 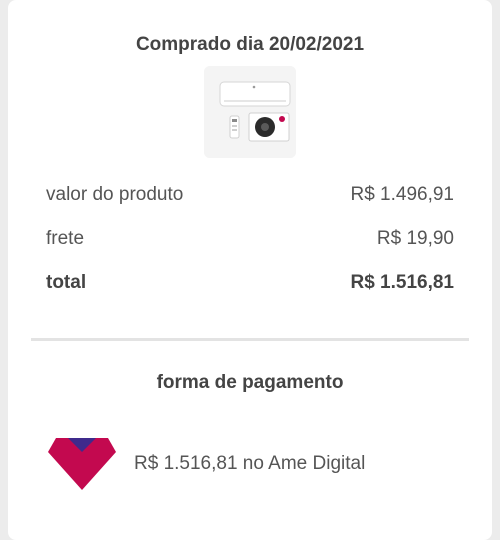 What do you see at coordinates (82, 464) in the screenshot?
I see `ame-digital-logo-icon` at bounding box center [82, 464].